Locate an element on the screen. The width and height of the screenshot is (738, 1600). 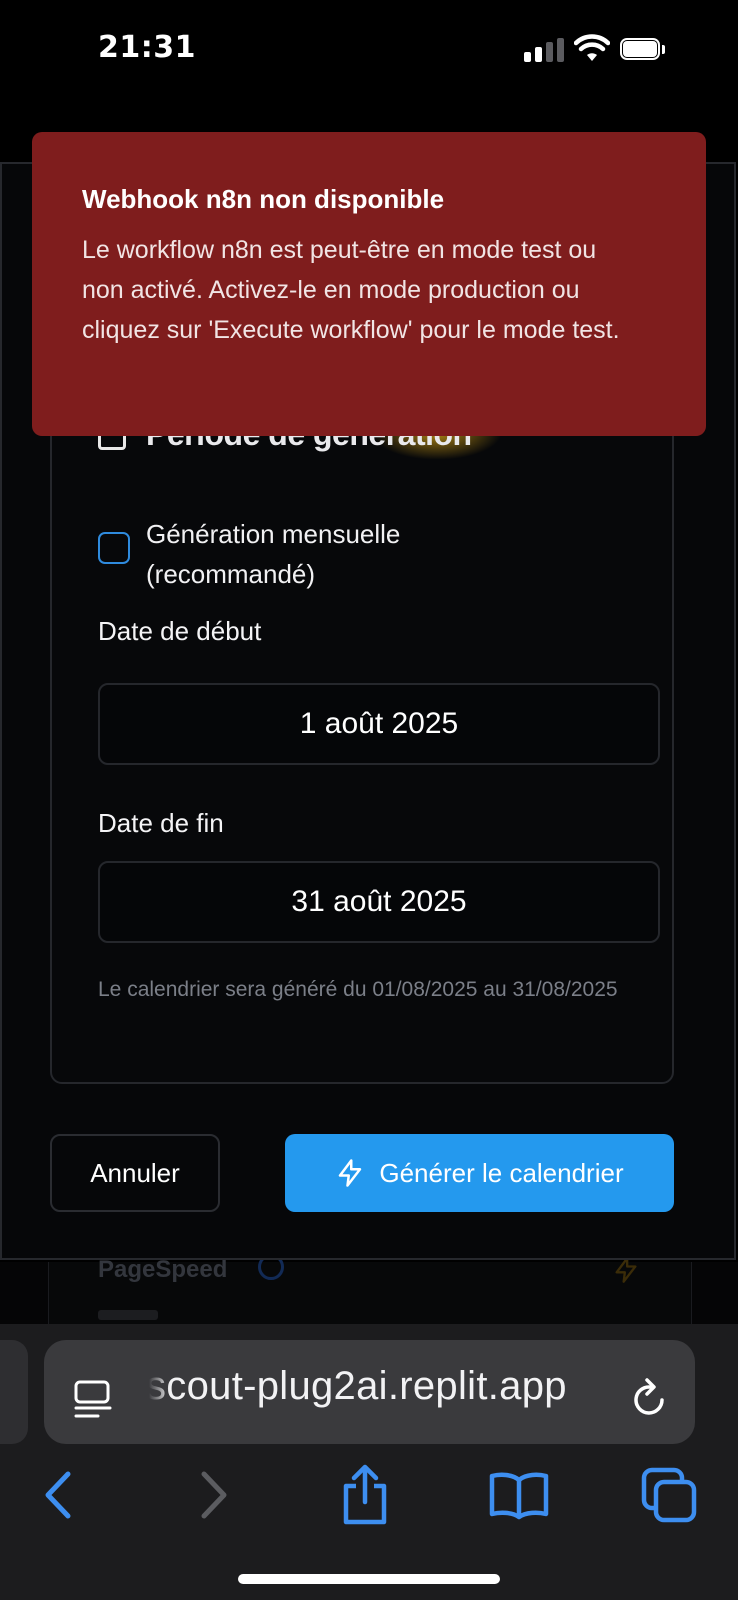
monthly-generation-label: Génération mensuelle (recommandé) is located at coordinates (336, 554).